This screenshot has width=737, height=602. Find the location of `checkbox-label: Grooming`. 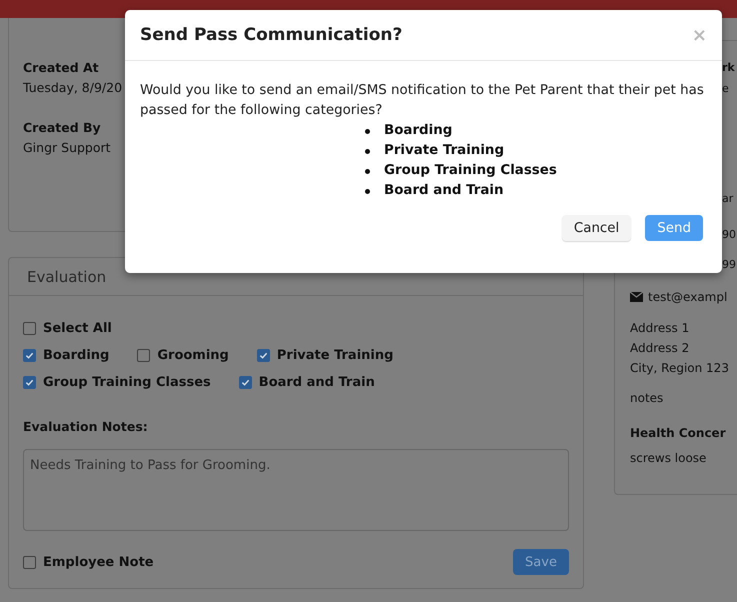

checkbox-label: Grooming is located at coordinates (193, 355).